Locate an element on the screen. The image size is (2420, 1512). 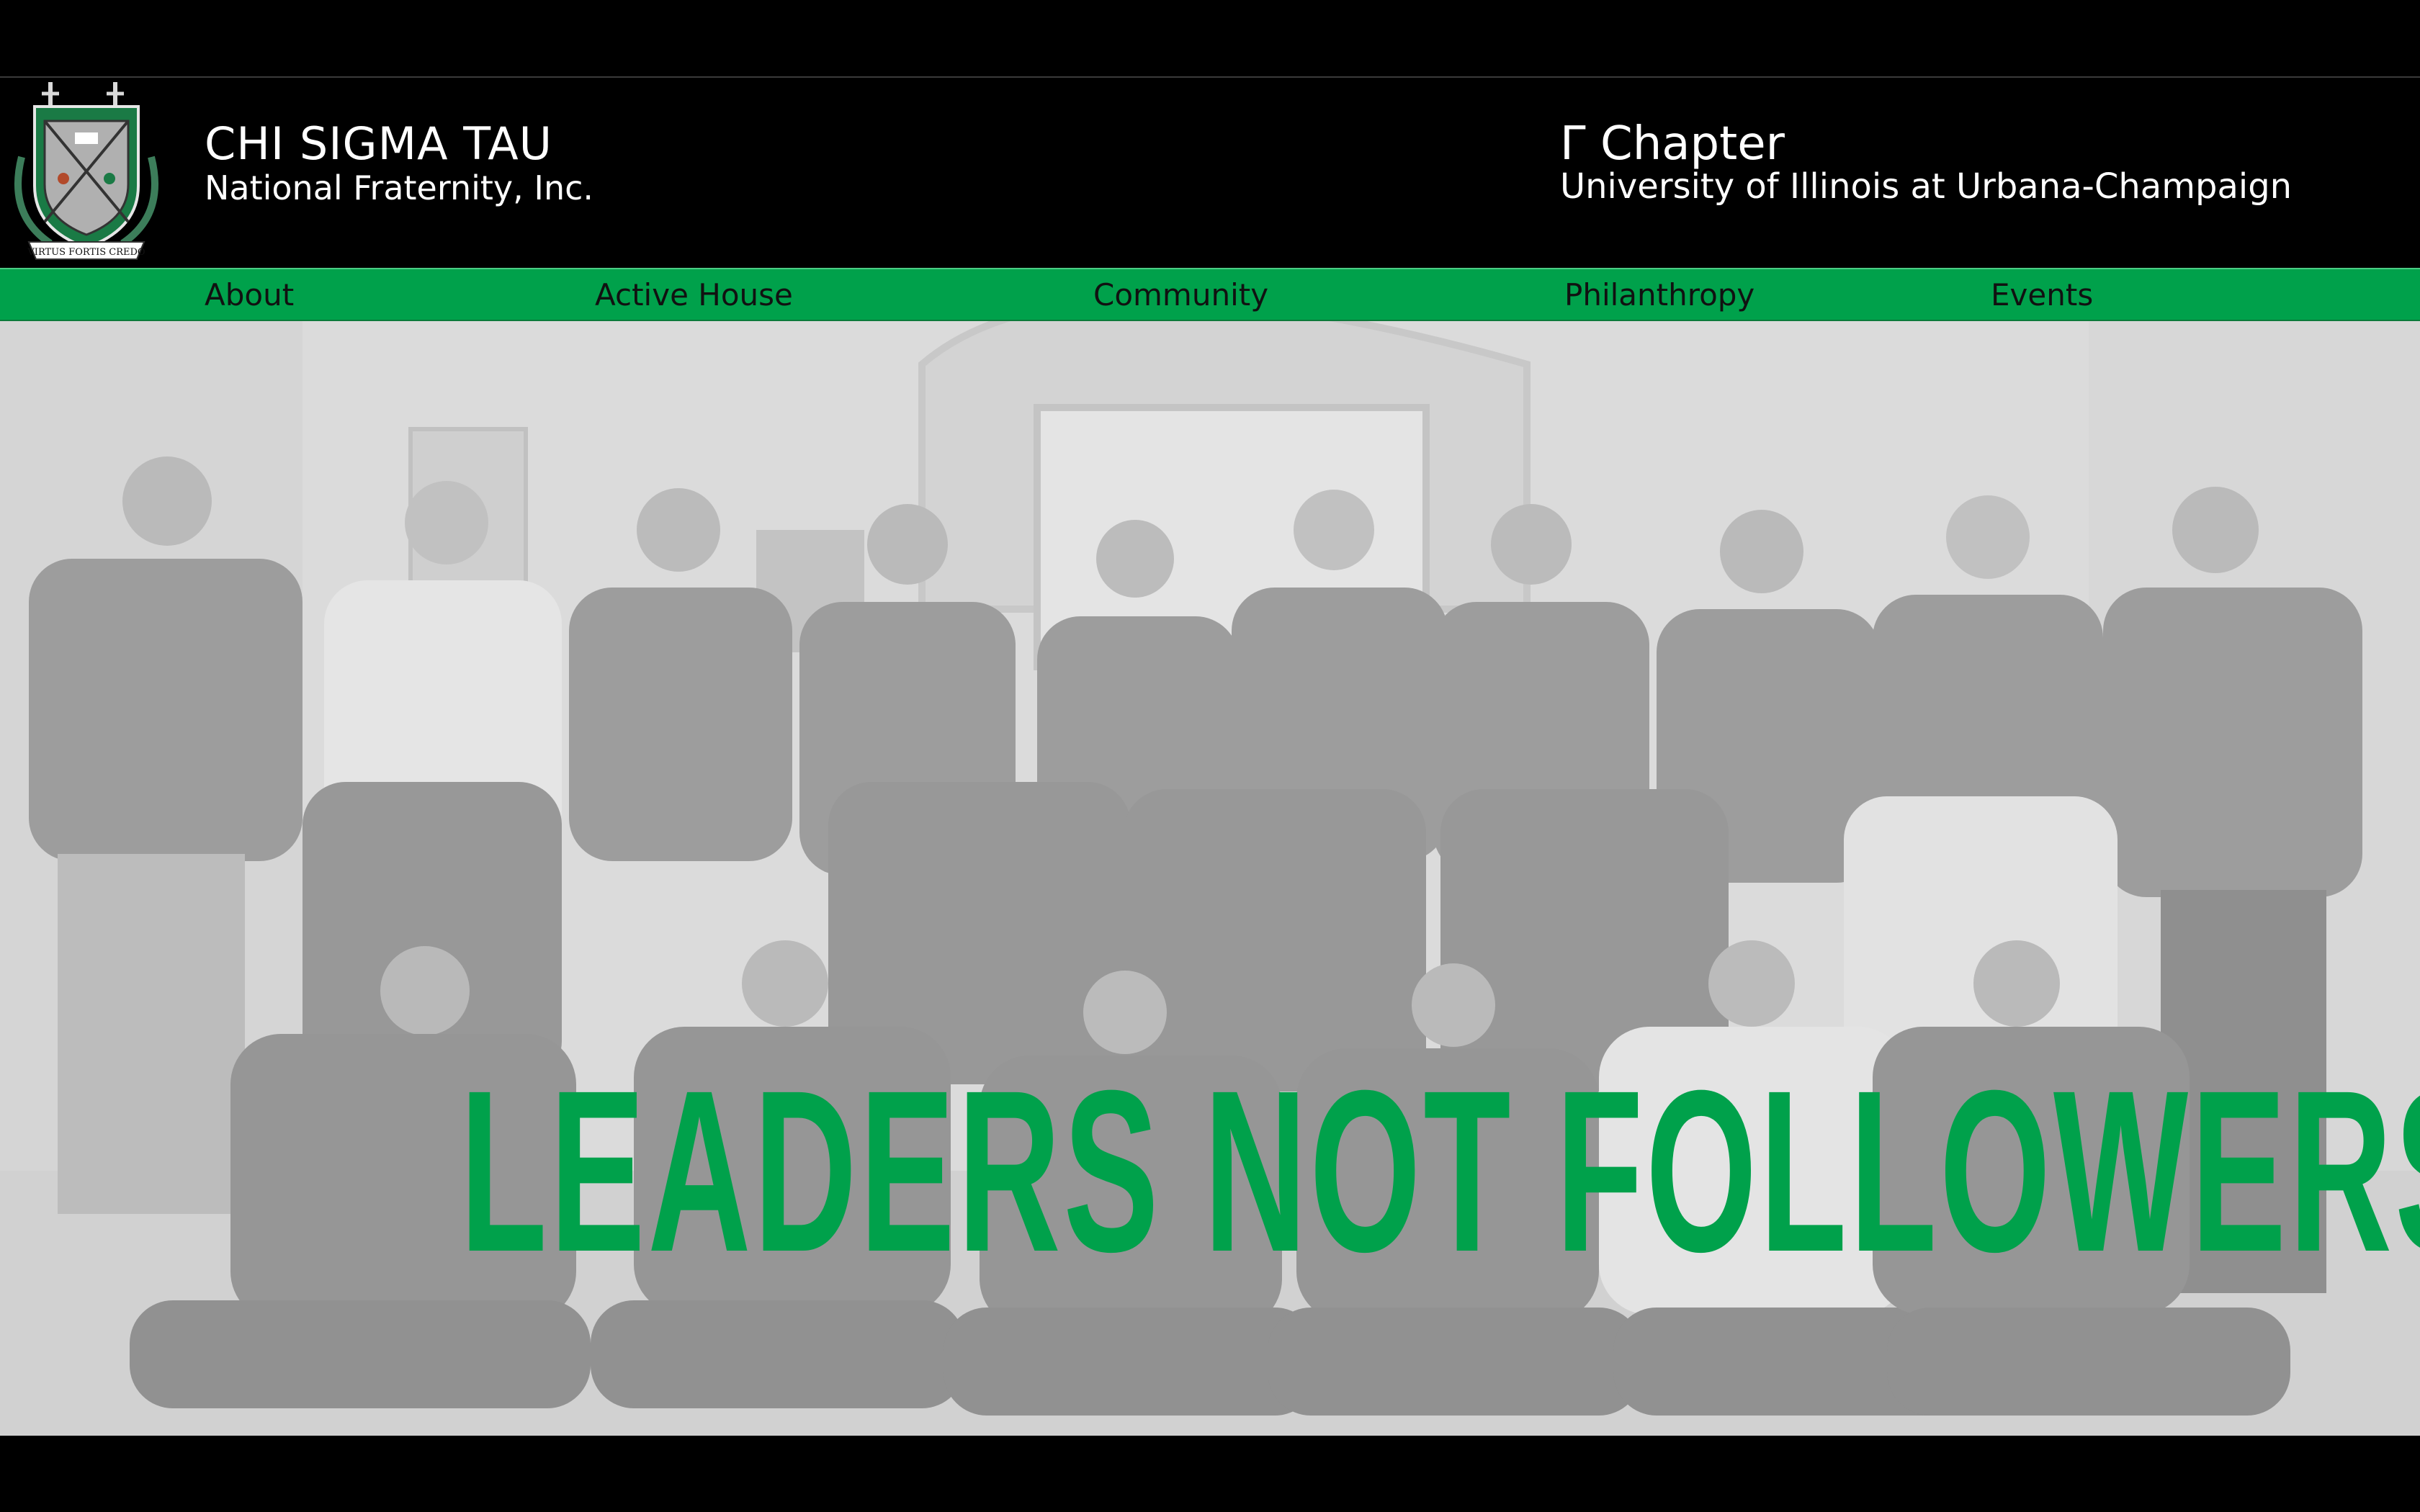
bottom-letterbox is located at coordinates (1210, 1474).